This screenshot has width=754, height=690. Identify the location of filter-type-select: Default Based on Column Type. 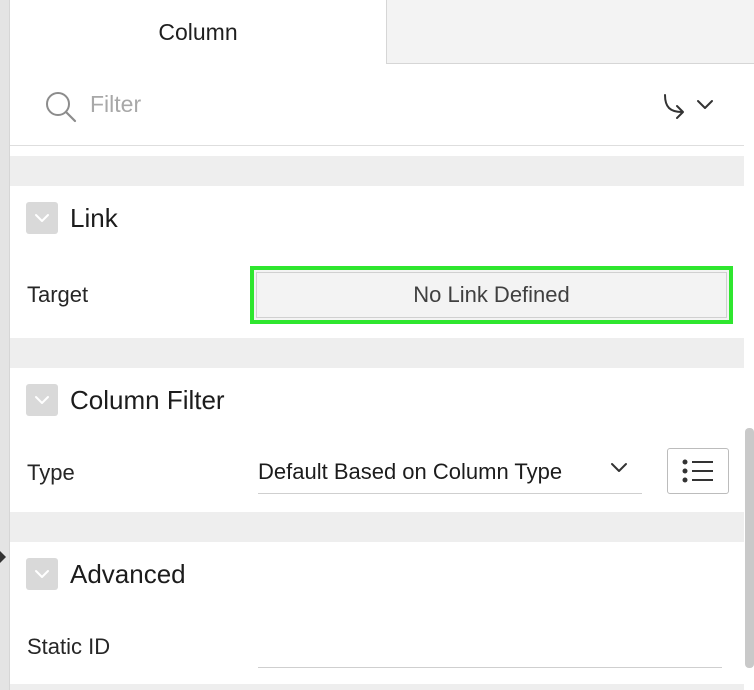
(450, 472).